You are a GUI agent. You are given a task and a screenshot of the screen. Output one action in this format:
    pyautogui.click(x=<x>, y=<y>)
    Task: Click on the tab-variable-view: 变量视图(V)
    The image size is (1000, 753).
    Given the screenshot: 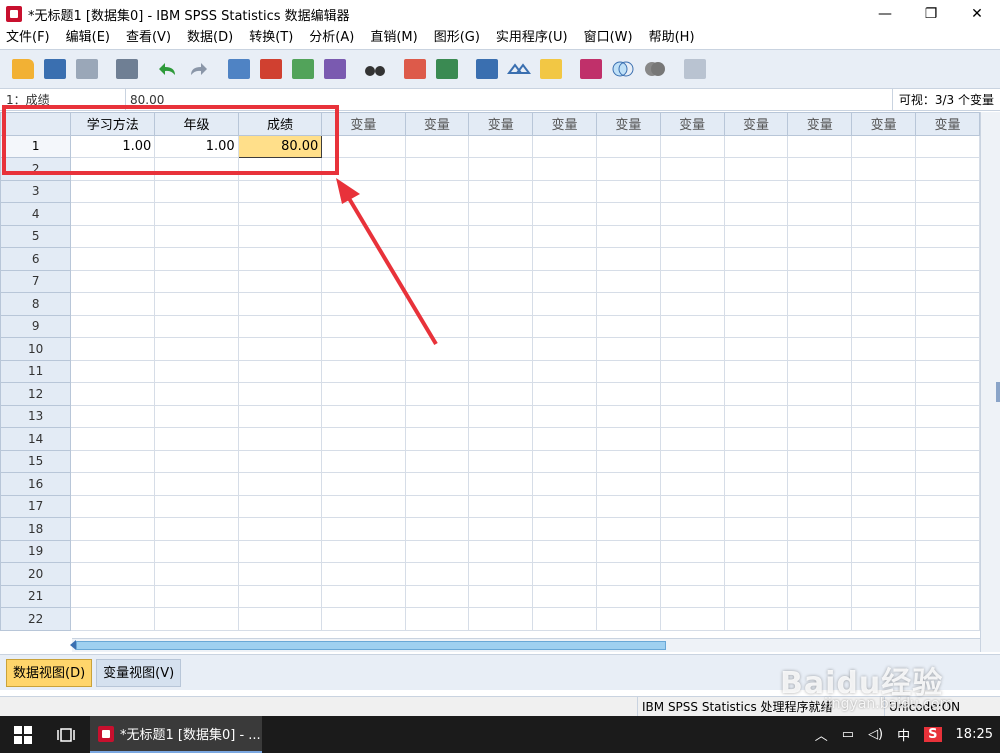 What is the action you would take?
    pyautogui.click(x=139, y=672)
    